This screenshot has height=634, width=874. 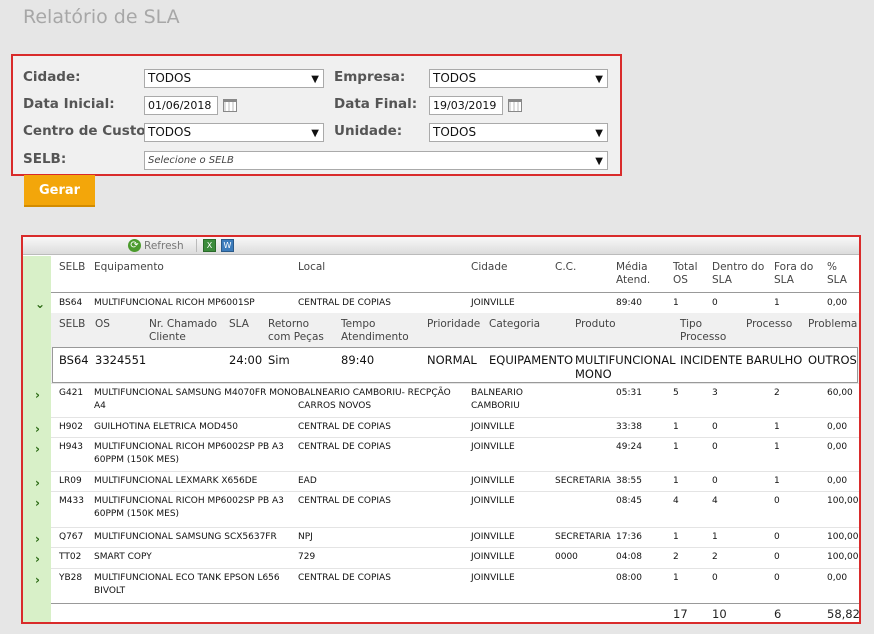 I want to click on export-word-icon: W, so click(x=227, y=245).